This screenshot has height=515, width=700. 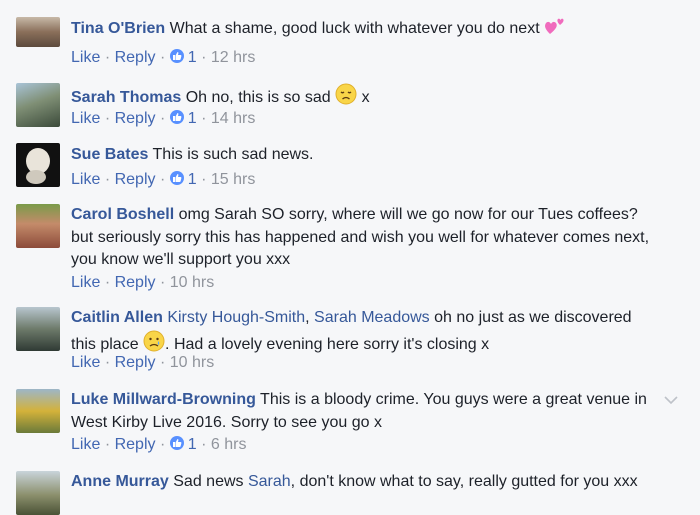 What do you see at coordinates (365, 155) in the screenshot?
I see `comment-body: Sue Bates This is such sad news.` at bounding box center [365, 155].